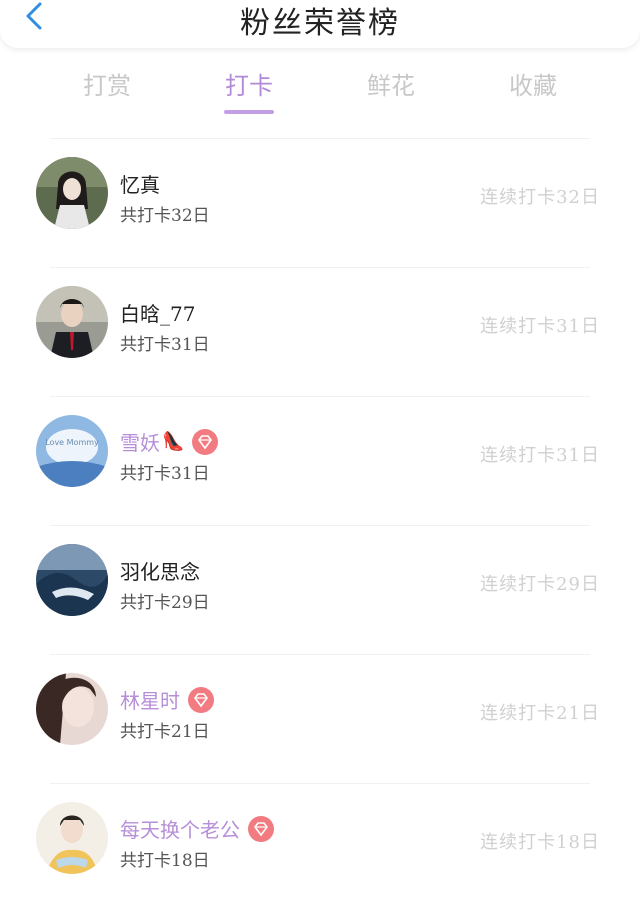 The image size is (640, 912). What do you see at coordinates (72, 451) in the screenshot?
I see `avatar: Love Mommy` at bounding box center [72, 451].